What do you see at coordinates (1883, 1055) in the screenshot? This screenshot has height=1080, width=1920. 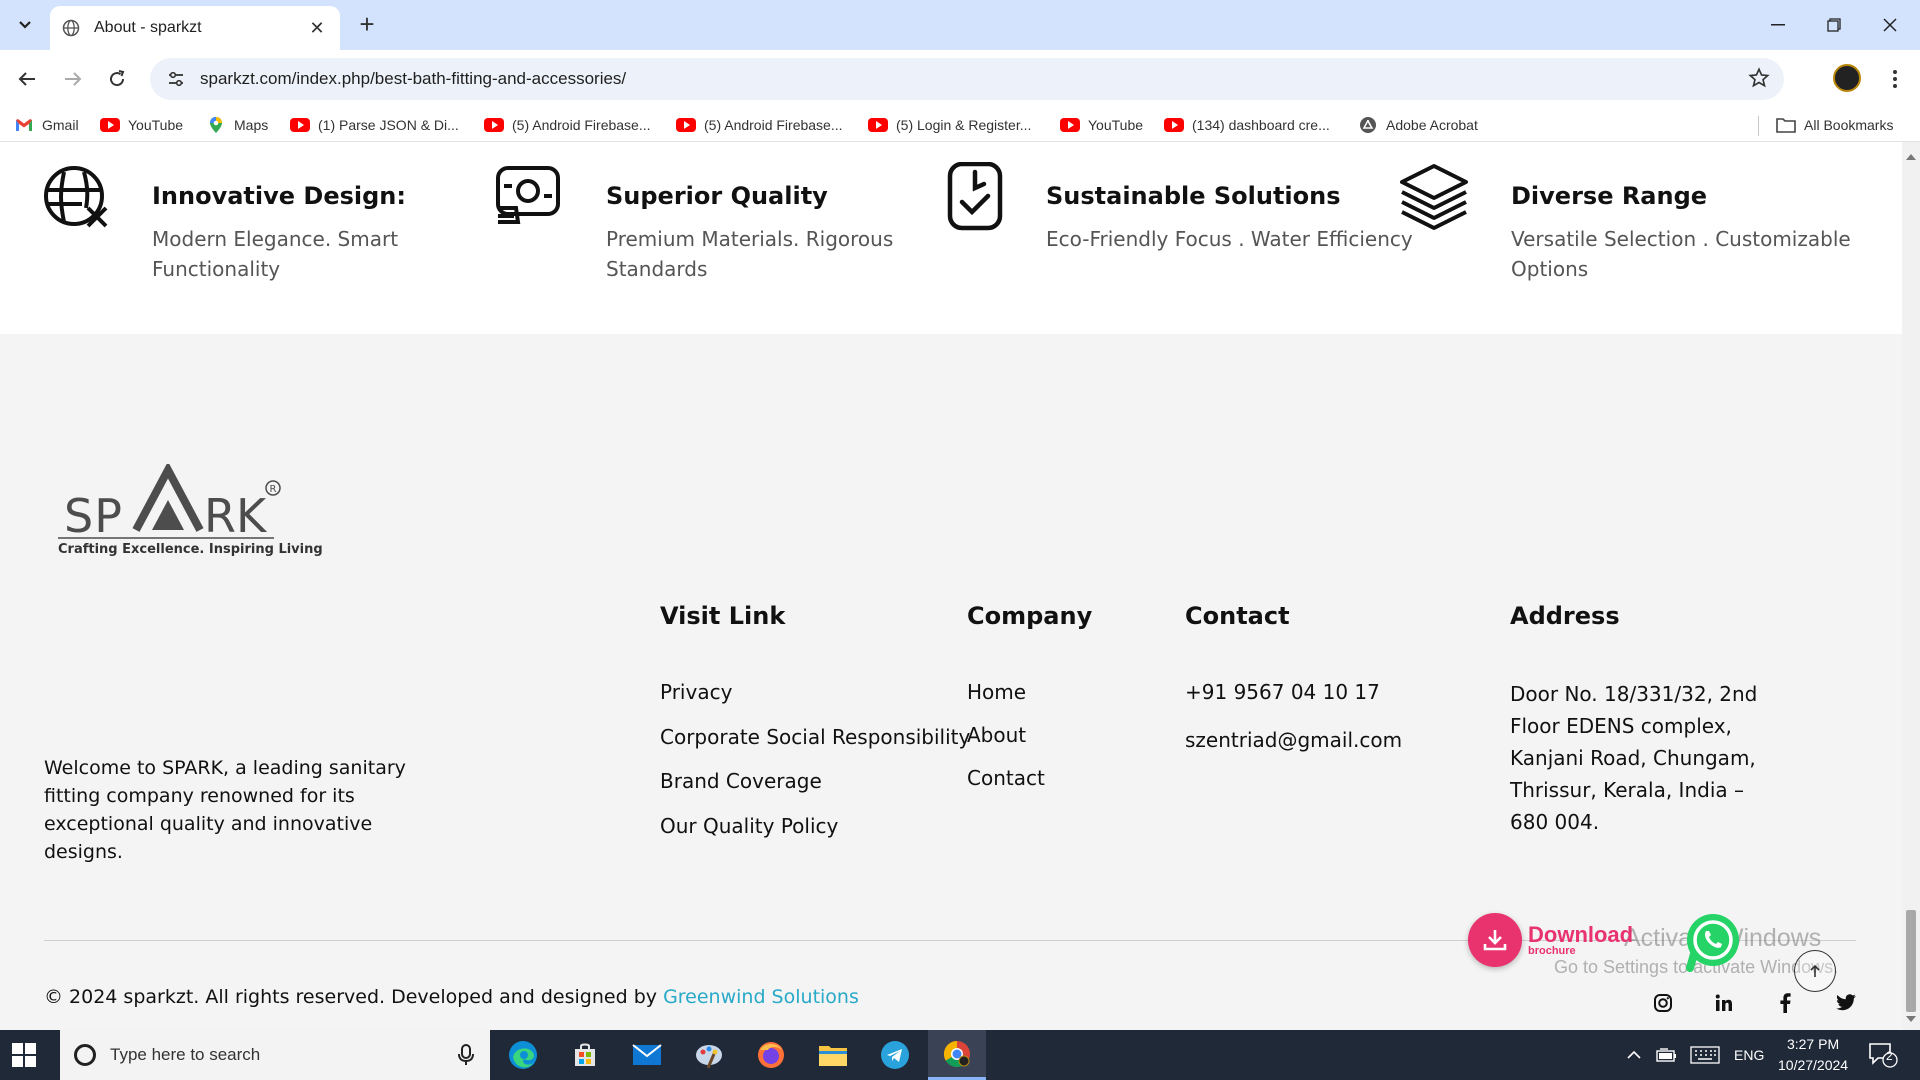 I see `notification-center-button: 2` at bounding box center [1883, 1055].